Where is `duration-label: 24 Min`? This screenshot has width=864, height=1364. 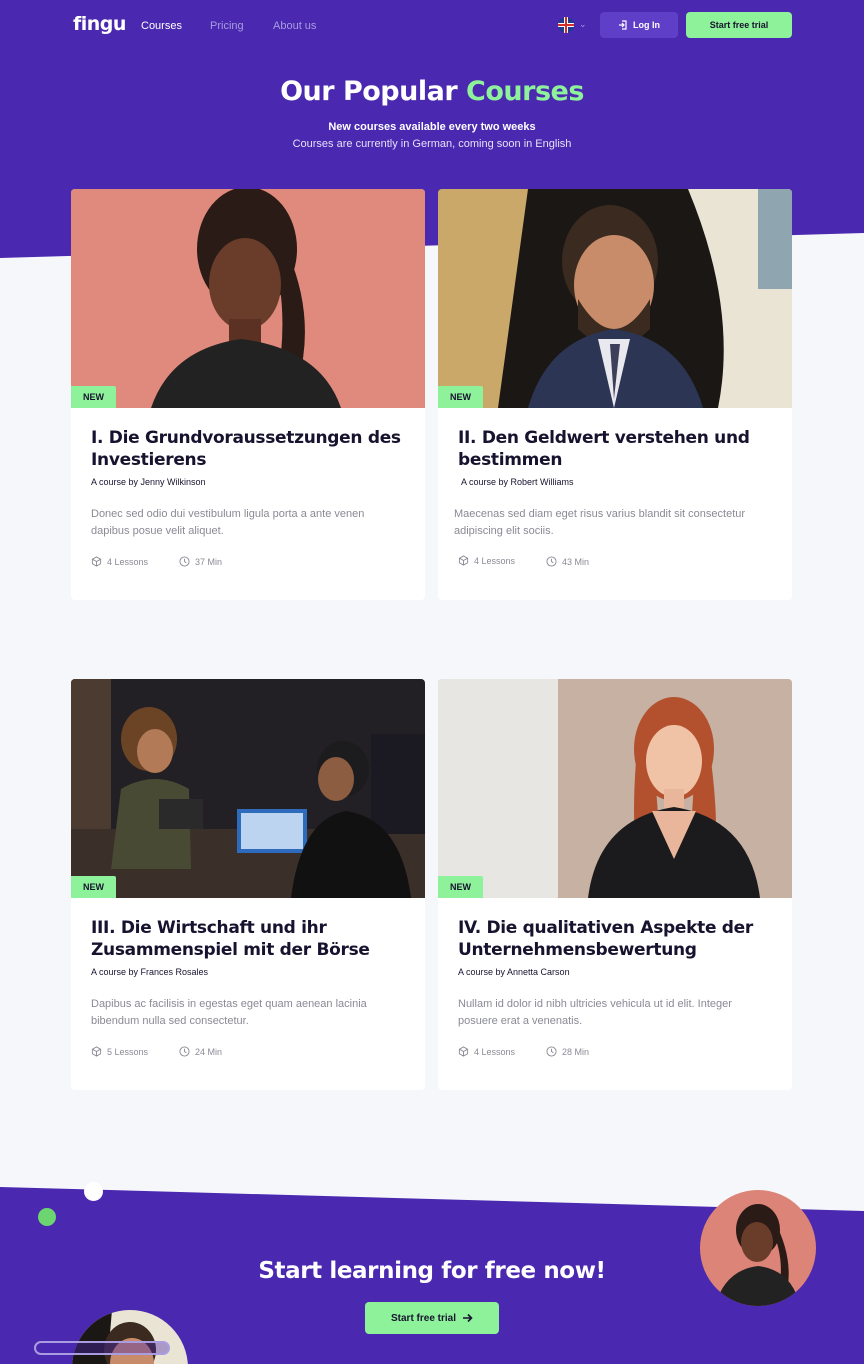
duration-label: 24 Min is located at coordinates (209, 1051).